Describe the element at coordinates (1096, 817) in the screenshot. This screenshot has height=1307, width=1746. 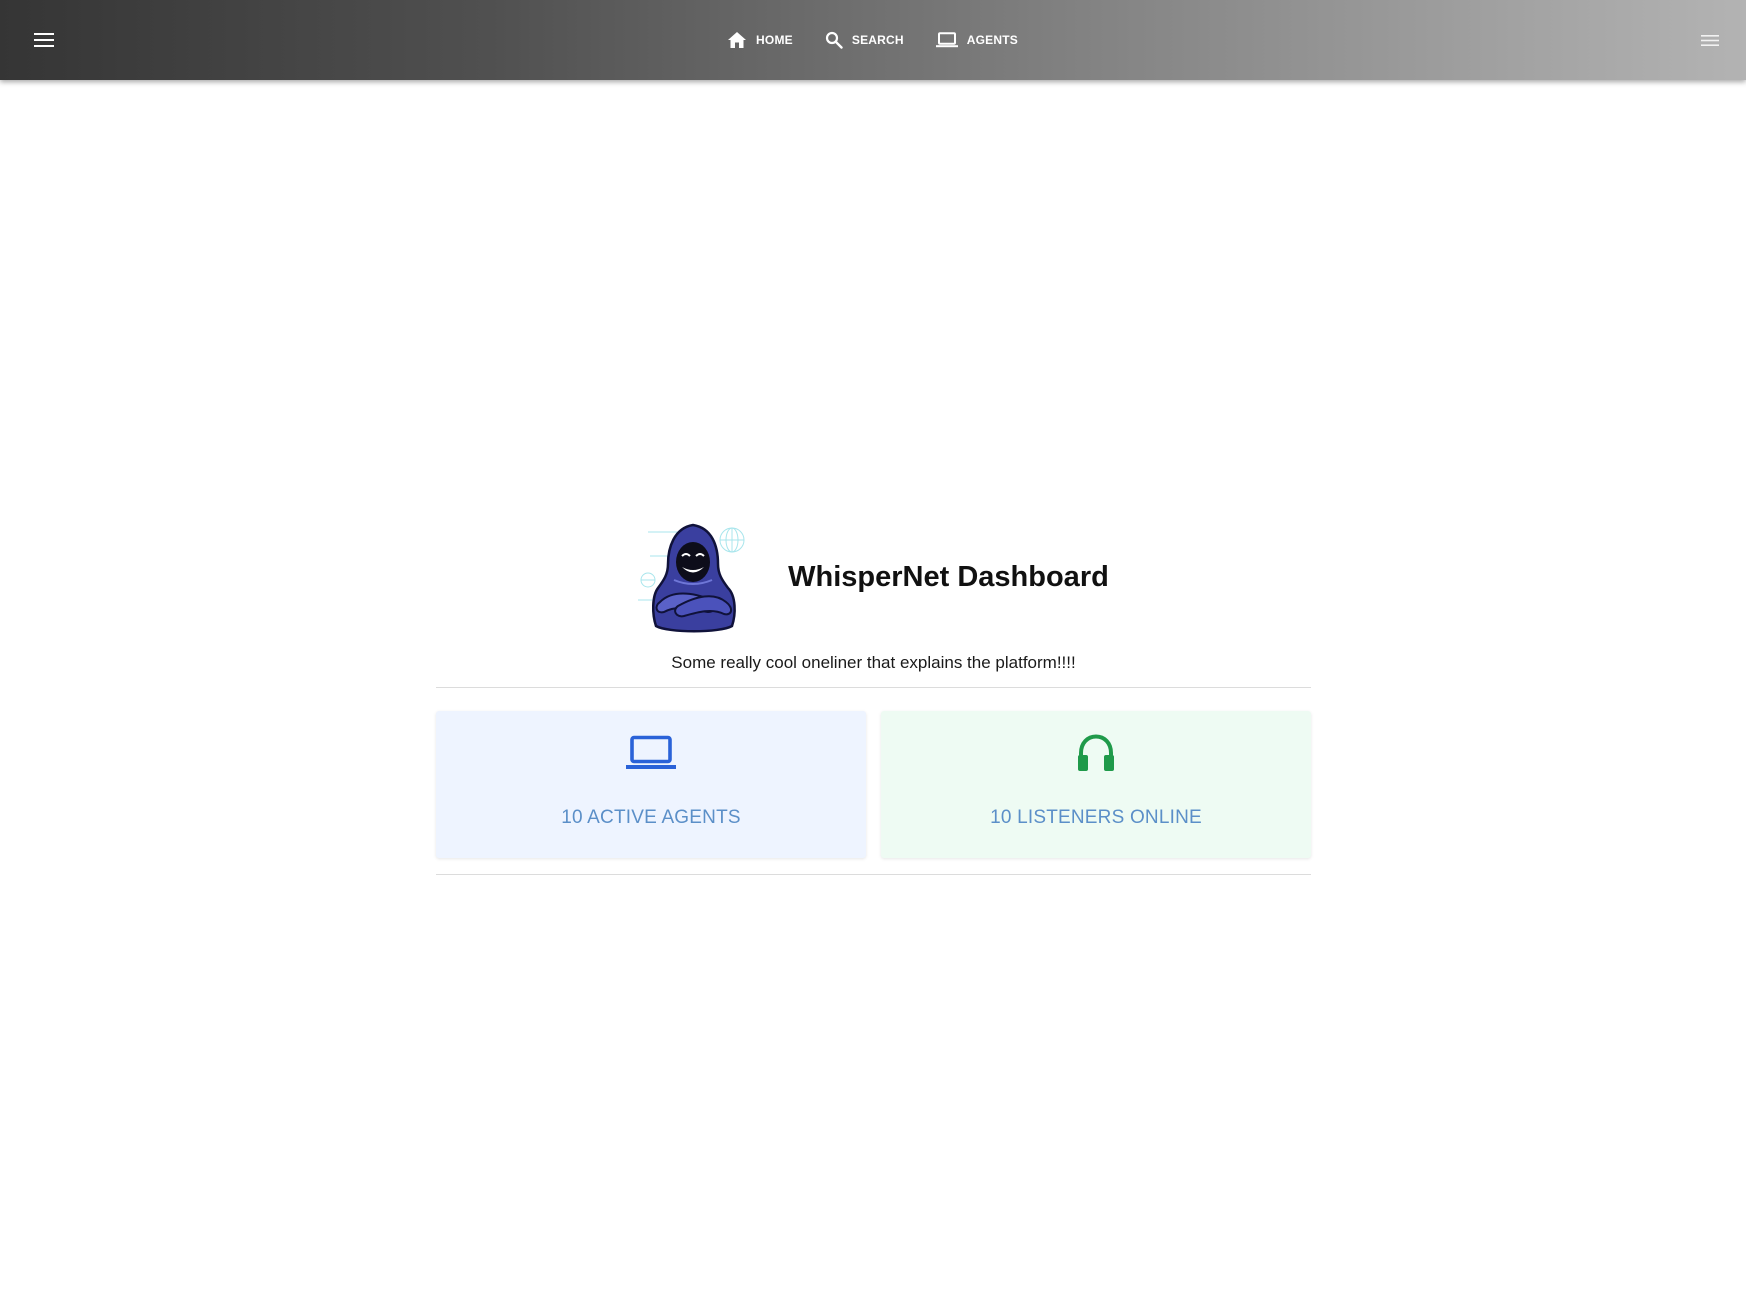
I see `listeners-online-label: 10 LISTENERS ONLINE` at that location.